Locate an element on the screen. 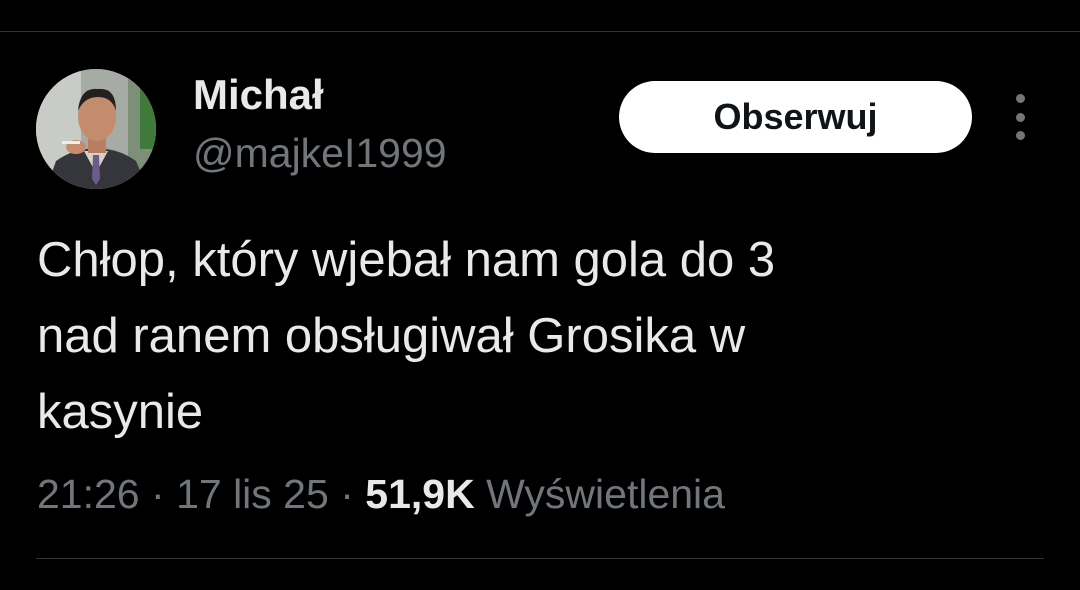 The image size is (1080, 590). tweet-text-line: Chłop, który wjebał nam gola do 3 is located at coordinates (406, 260).